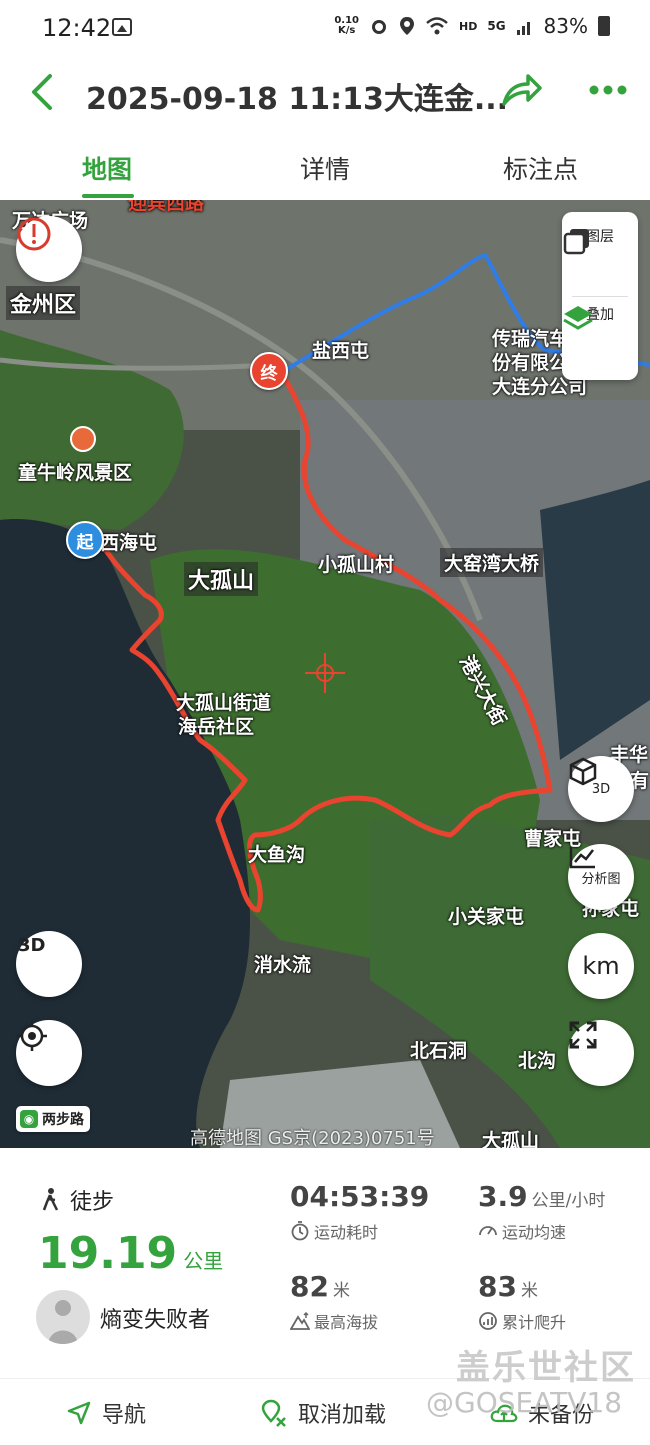 The height and width of the screenshot is (1445, 650). Describe the element at coordinates (468, 26) in the screenshot. I see `hd-indicator: HD` at that location.